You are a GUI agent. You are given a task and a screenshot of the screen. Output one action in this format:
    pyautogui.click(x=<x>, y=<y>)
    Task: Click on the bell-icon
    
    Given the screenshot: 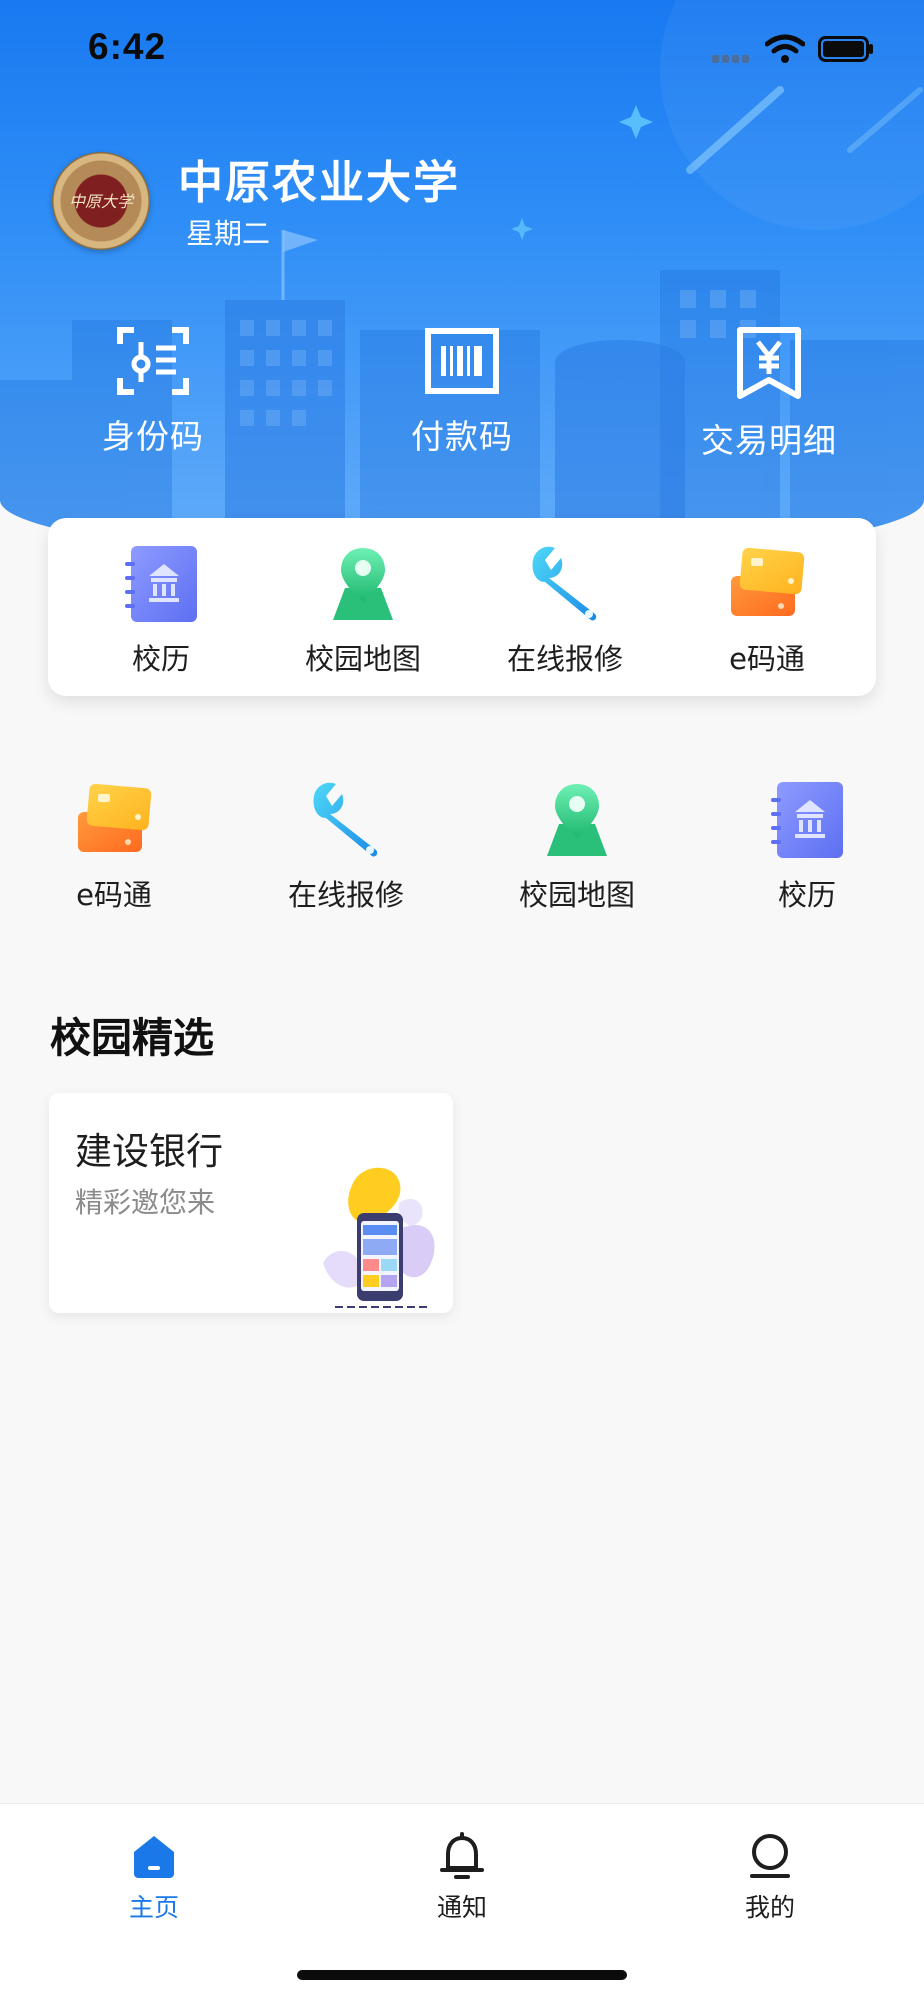 What is the action you would take?
    pyautogui.click(x=462, y=1855)
    